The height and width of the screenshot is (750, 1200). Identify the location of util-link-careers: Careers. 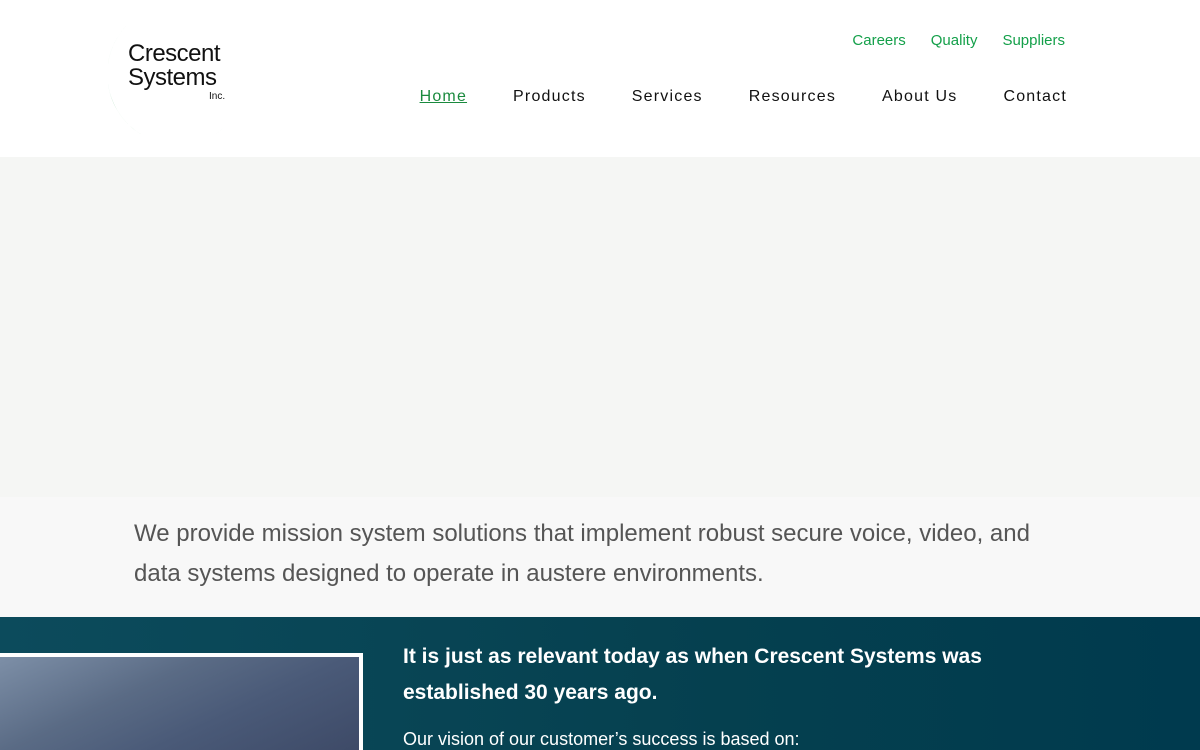
(878, 40).